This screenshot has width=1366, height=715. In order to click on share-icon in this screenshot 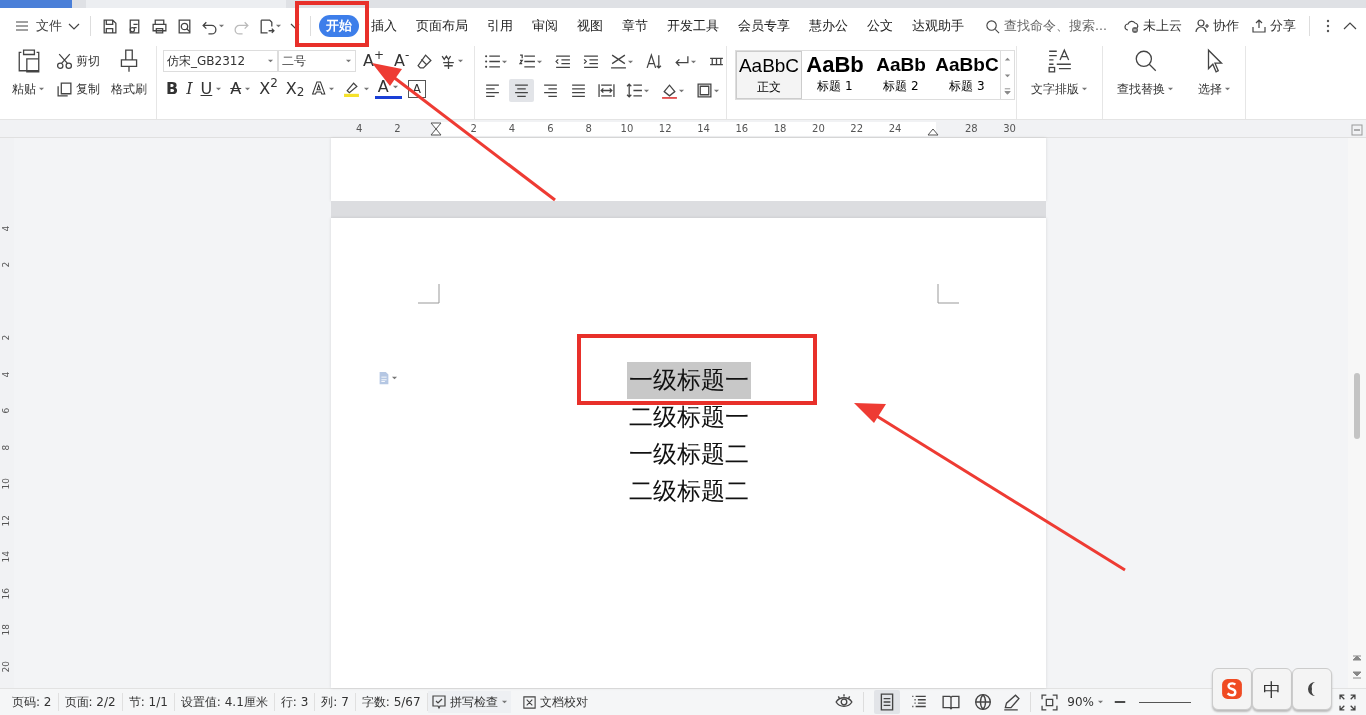, I will do `click(1259, 26)`.